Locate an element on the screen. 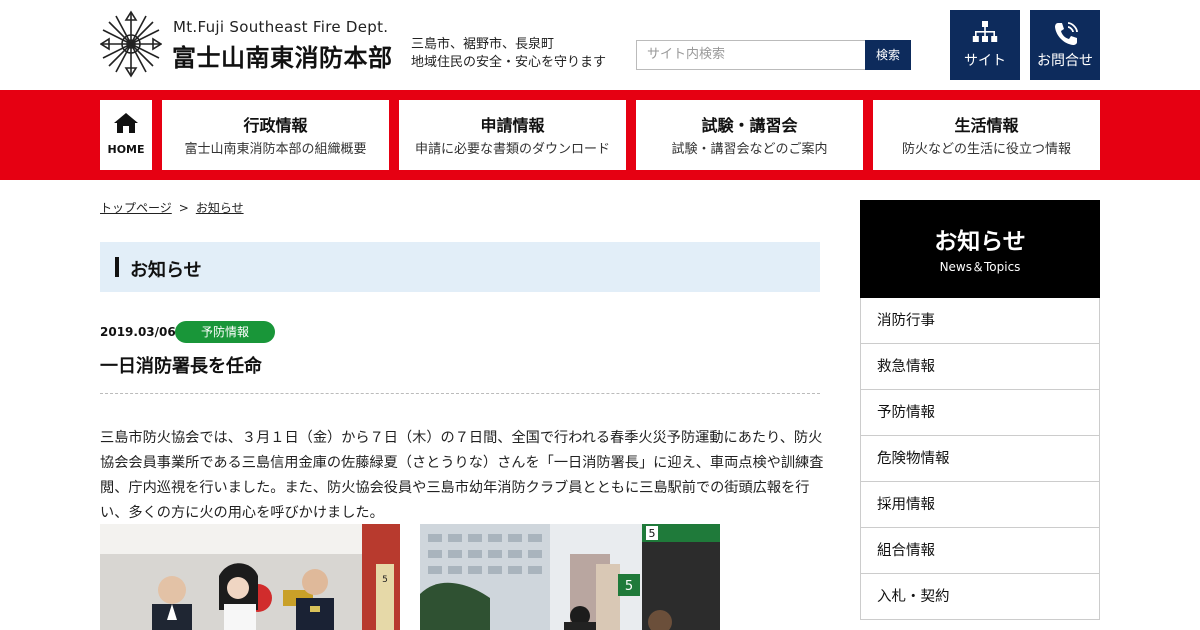 Image resolution: width=1200 pixels, height=630 pixels. search-button: 検索 is located at coordinates (888, 55).